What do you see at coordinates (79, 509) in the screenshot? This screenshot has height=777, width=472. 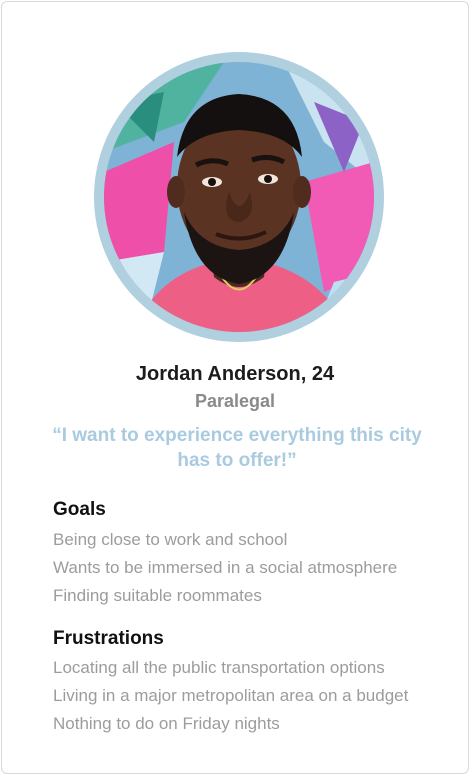 I see `goals-title: Goals` at bounding box center [79, 509].